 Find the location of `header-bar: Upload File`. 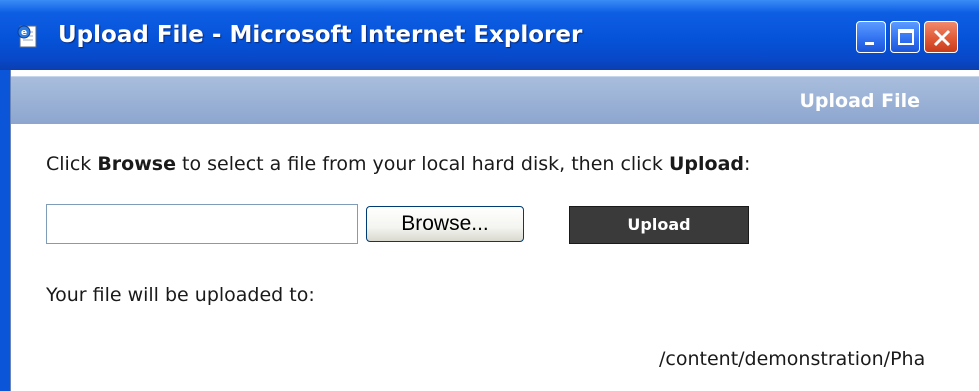

header-bar: Upload File is located at coordinates (495, 100).